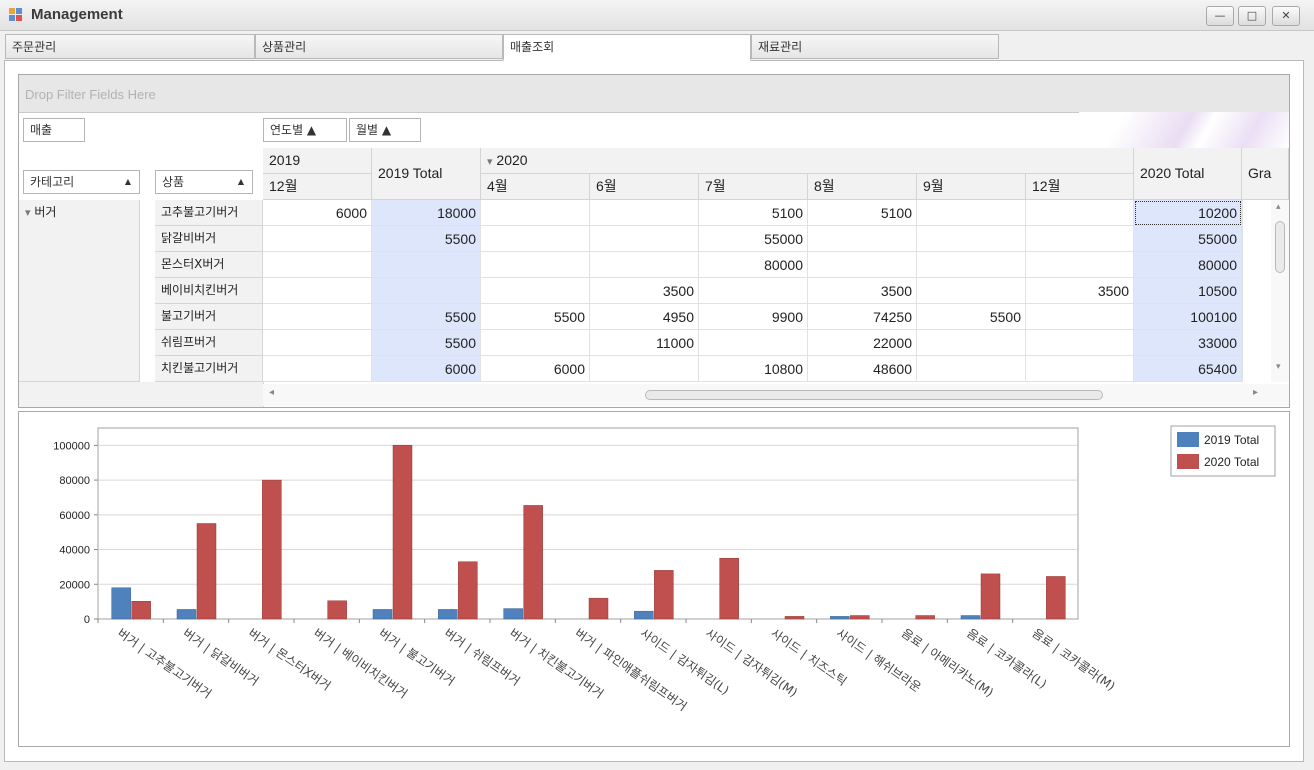  I want to click on scroll-left-icon: ◂, so click(271, 392).